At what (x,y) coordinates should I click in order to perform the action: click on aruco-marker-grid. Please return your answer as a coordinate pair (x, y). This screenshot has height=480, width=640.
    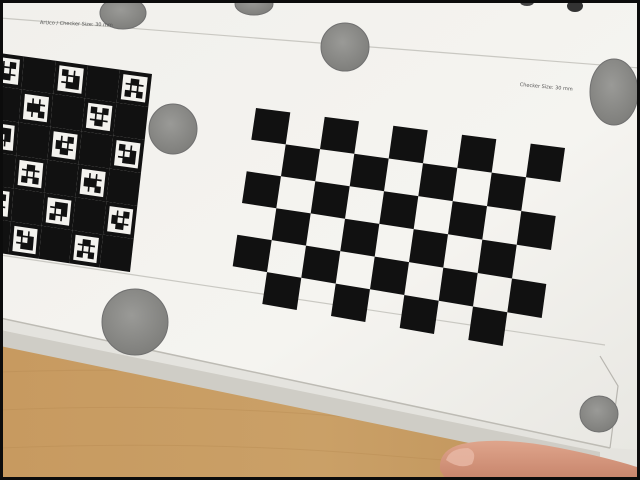
    Looking at the image, I should click on (76, 162).